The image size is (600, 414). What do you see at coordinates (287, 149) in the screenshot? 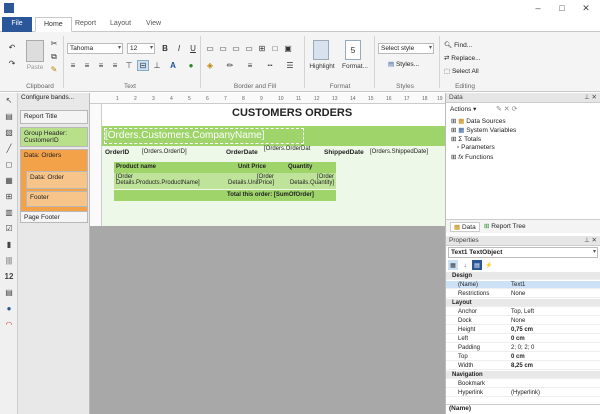
I see `orderdate-value: [Orders.OrderDat` at bounding box center [287, 149].